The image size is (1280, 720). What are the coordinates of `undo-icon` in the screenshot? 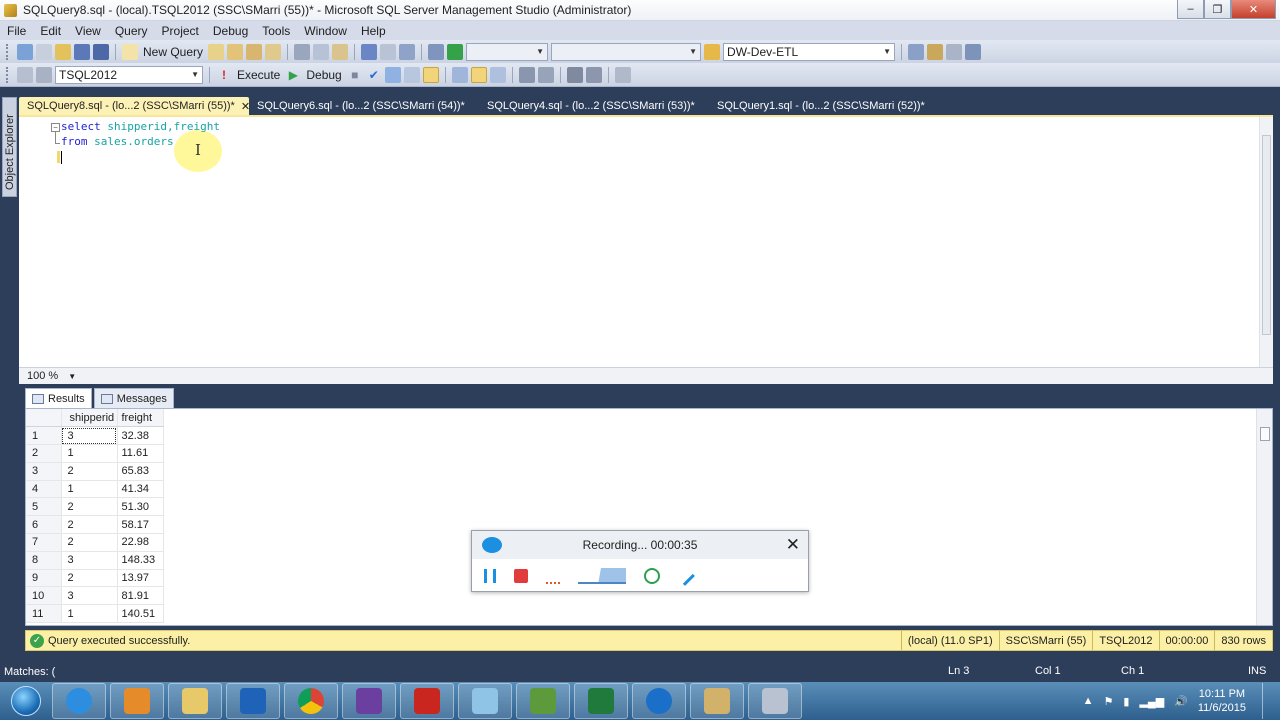 It's located at (369, 52).